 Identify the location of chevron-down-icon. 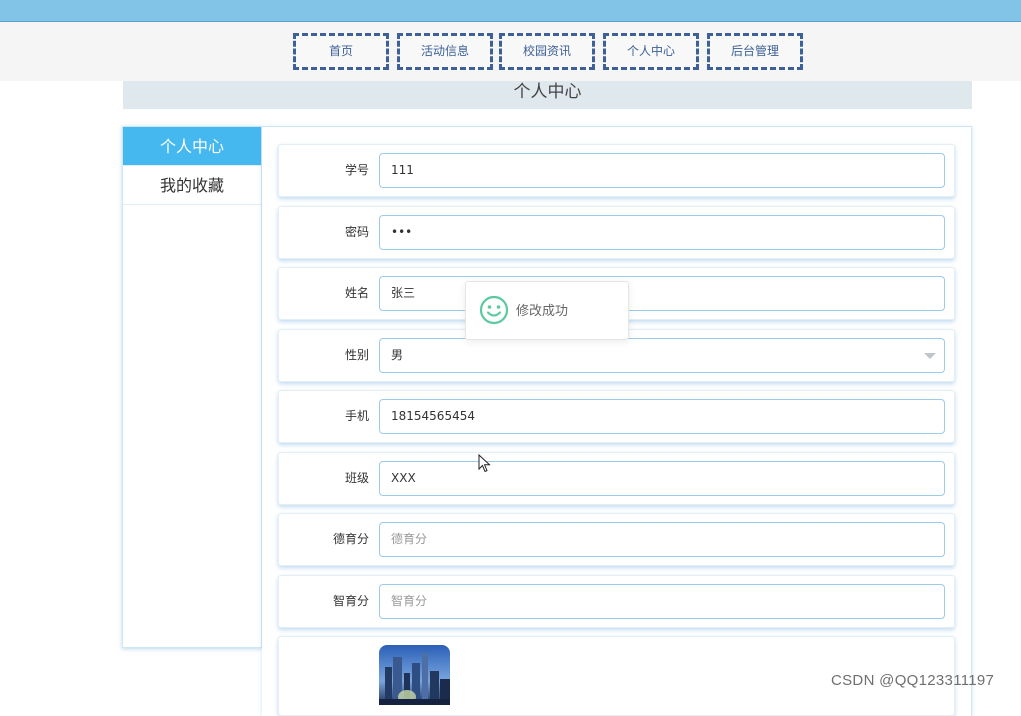
(930, 356).